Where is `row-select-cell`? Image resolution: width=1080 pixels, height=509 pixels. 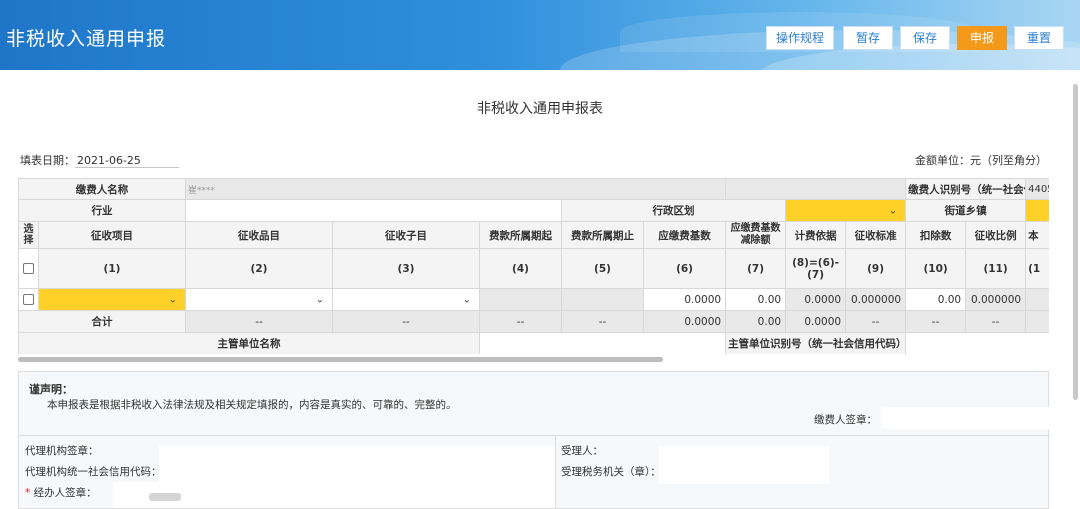
row-select-cell is located at coordinates (28, 299).